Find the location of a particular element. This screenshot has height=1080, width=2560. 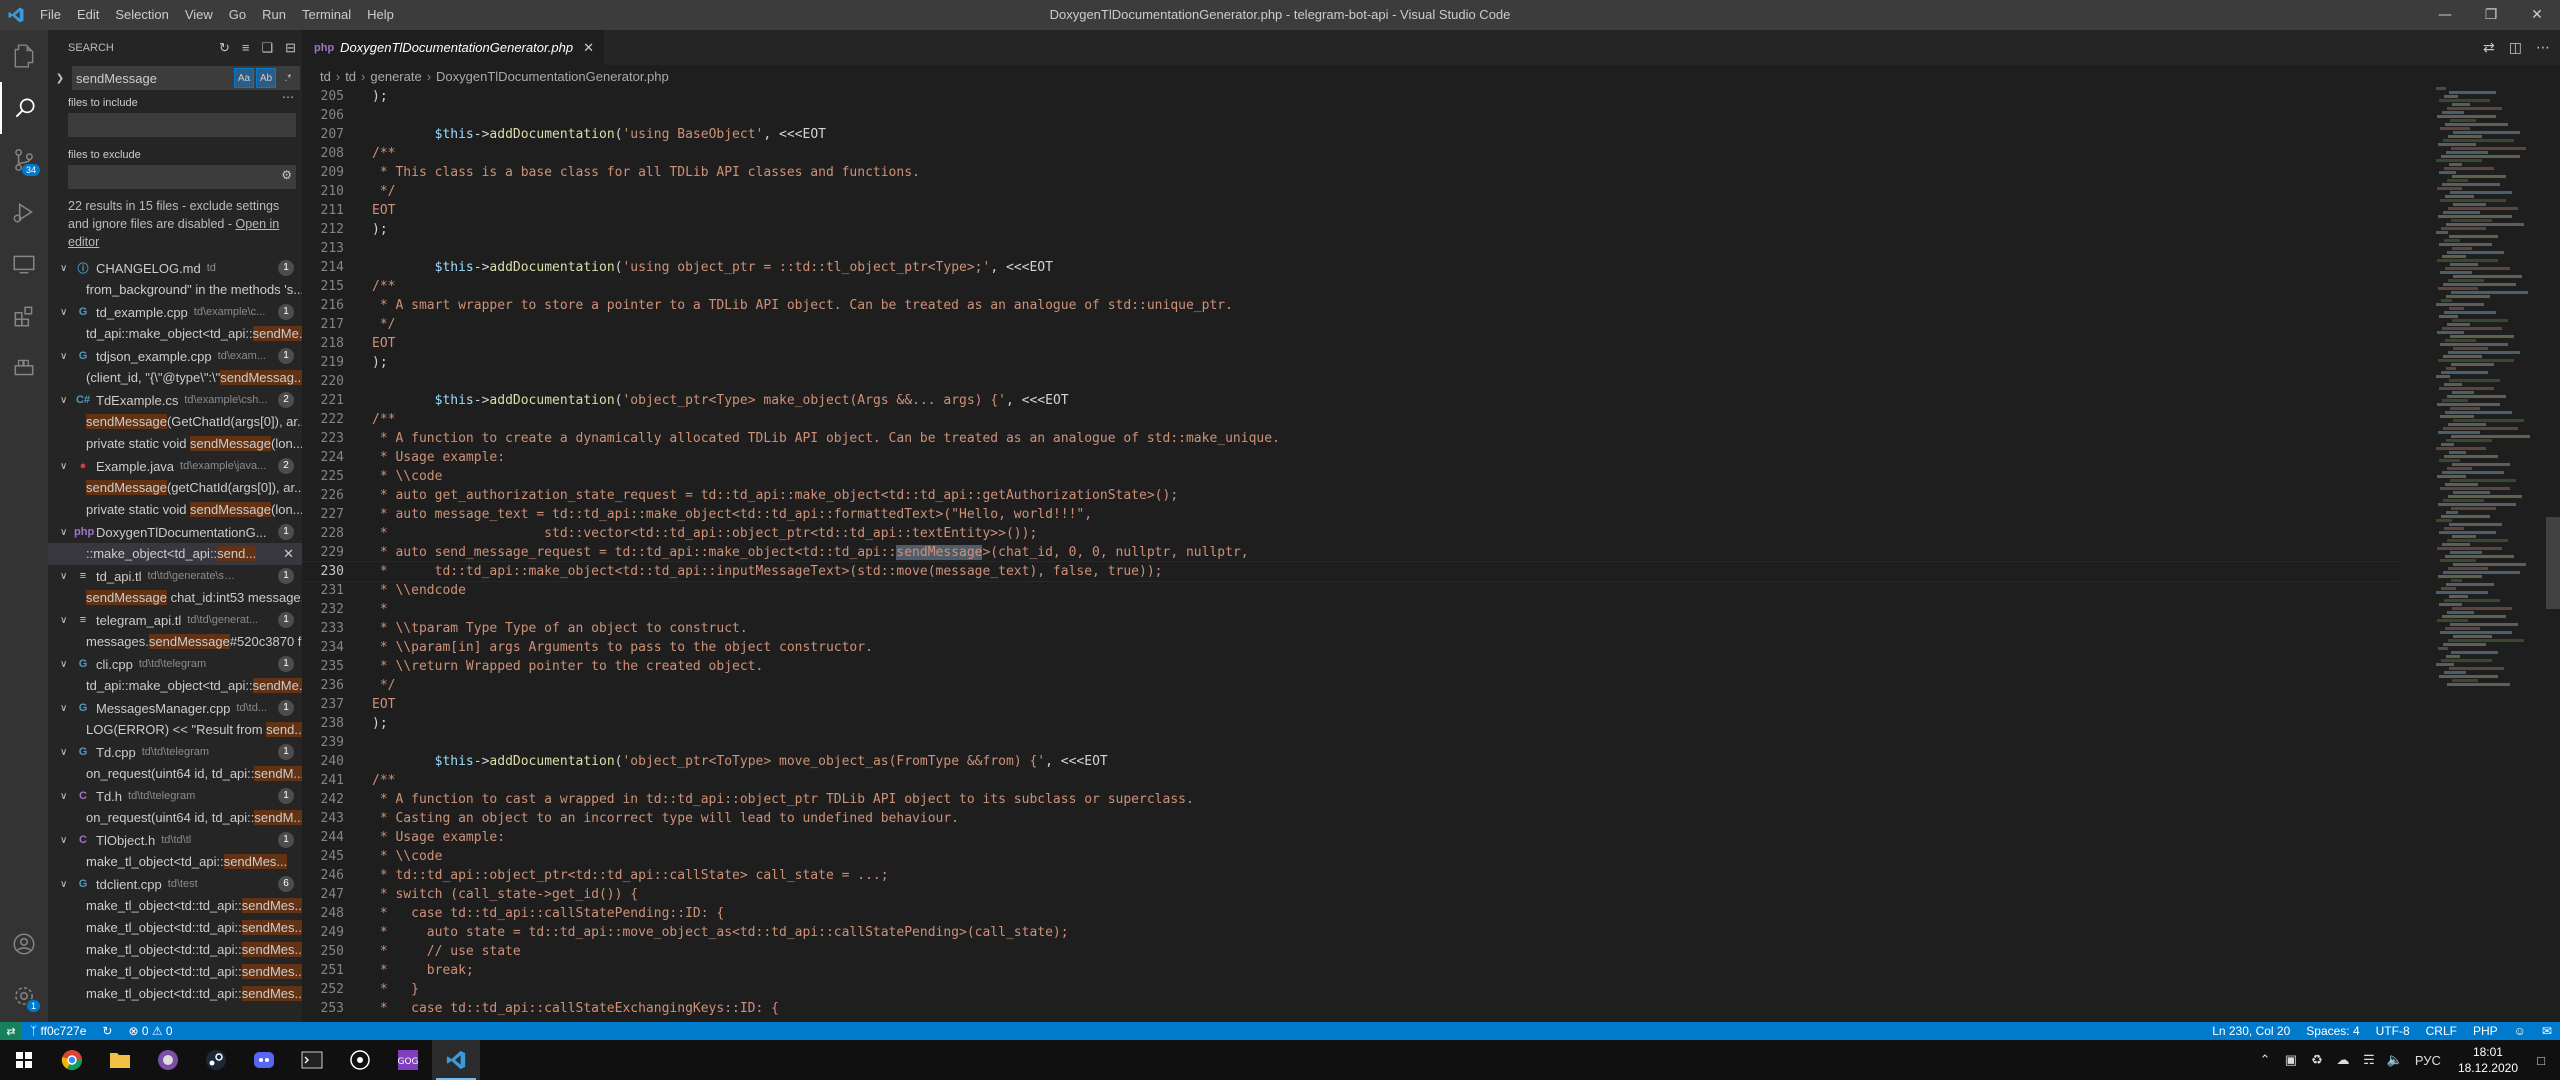

feedback-icon: ☺ is located at coordinates (2520, 1031).